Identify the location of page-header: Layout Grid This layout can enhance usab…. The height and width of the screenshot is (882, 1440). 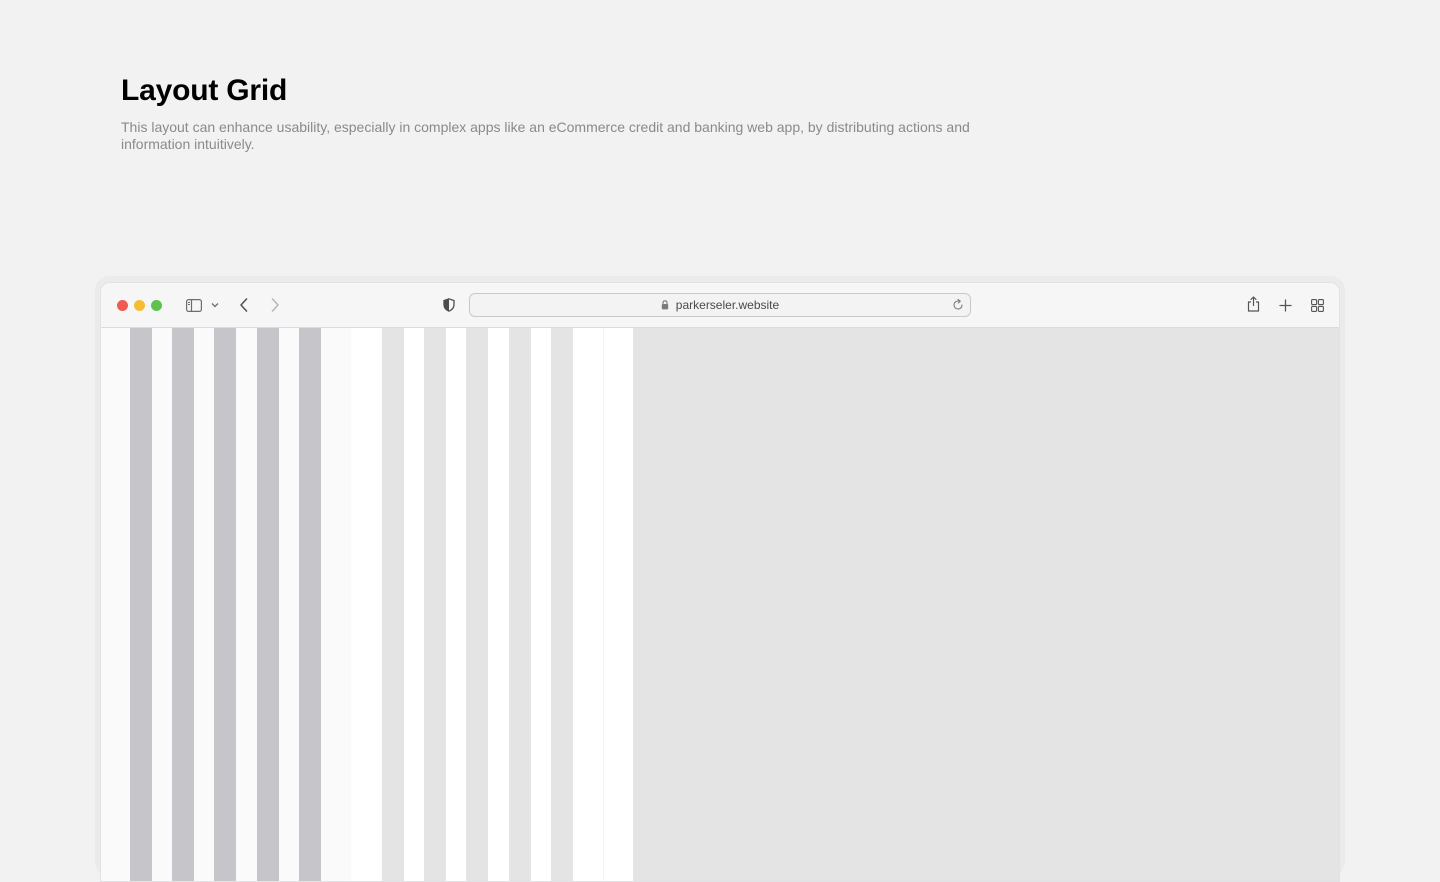
(571, 113).